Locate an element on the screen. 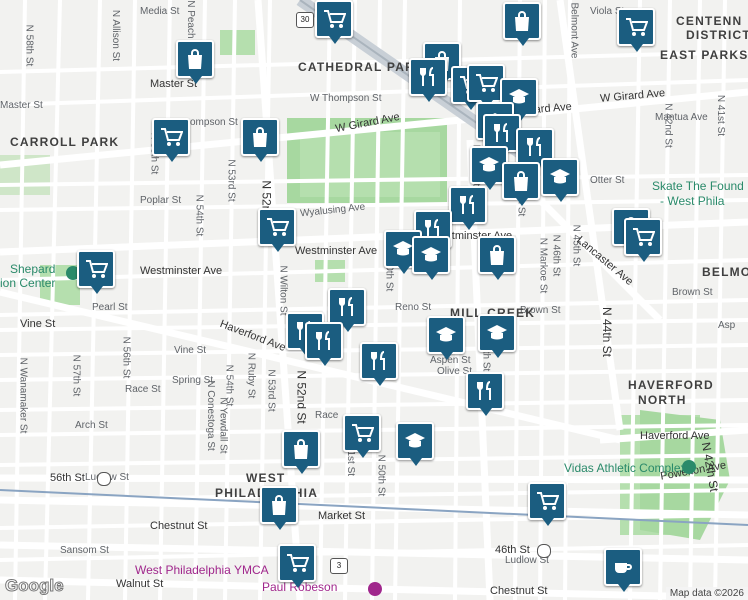 The image size is (748, 600). museum-pin-icon is located at coordinates (375, 589).